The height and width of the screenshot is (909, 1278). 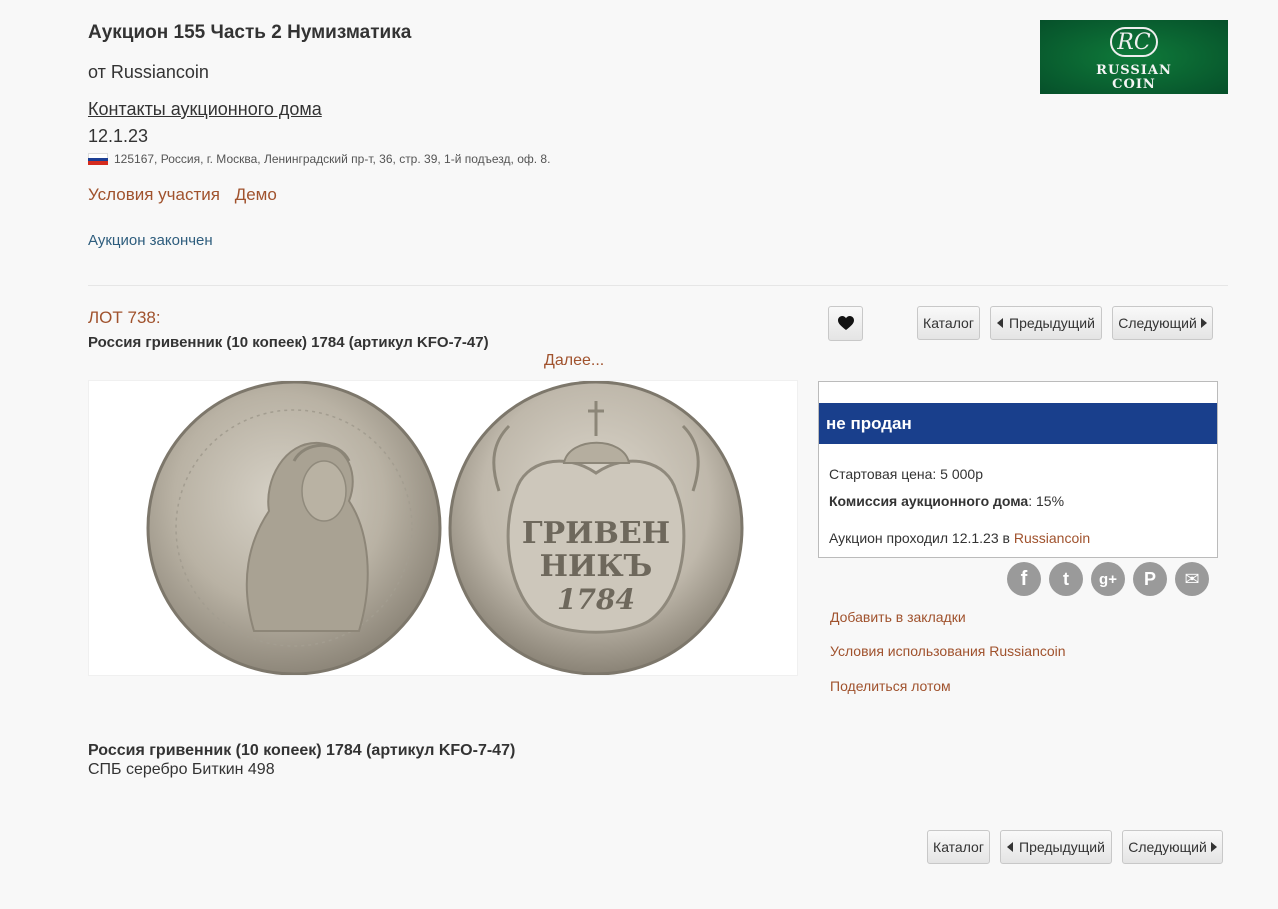 What do you see at coordinates (1134, 84) in the screenshot?
I see `logo-line-2: COIN` at bounding box center [1134, 84].